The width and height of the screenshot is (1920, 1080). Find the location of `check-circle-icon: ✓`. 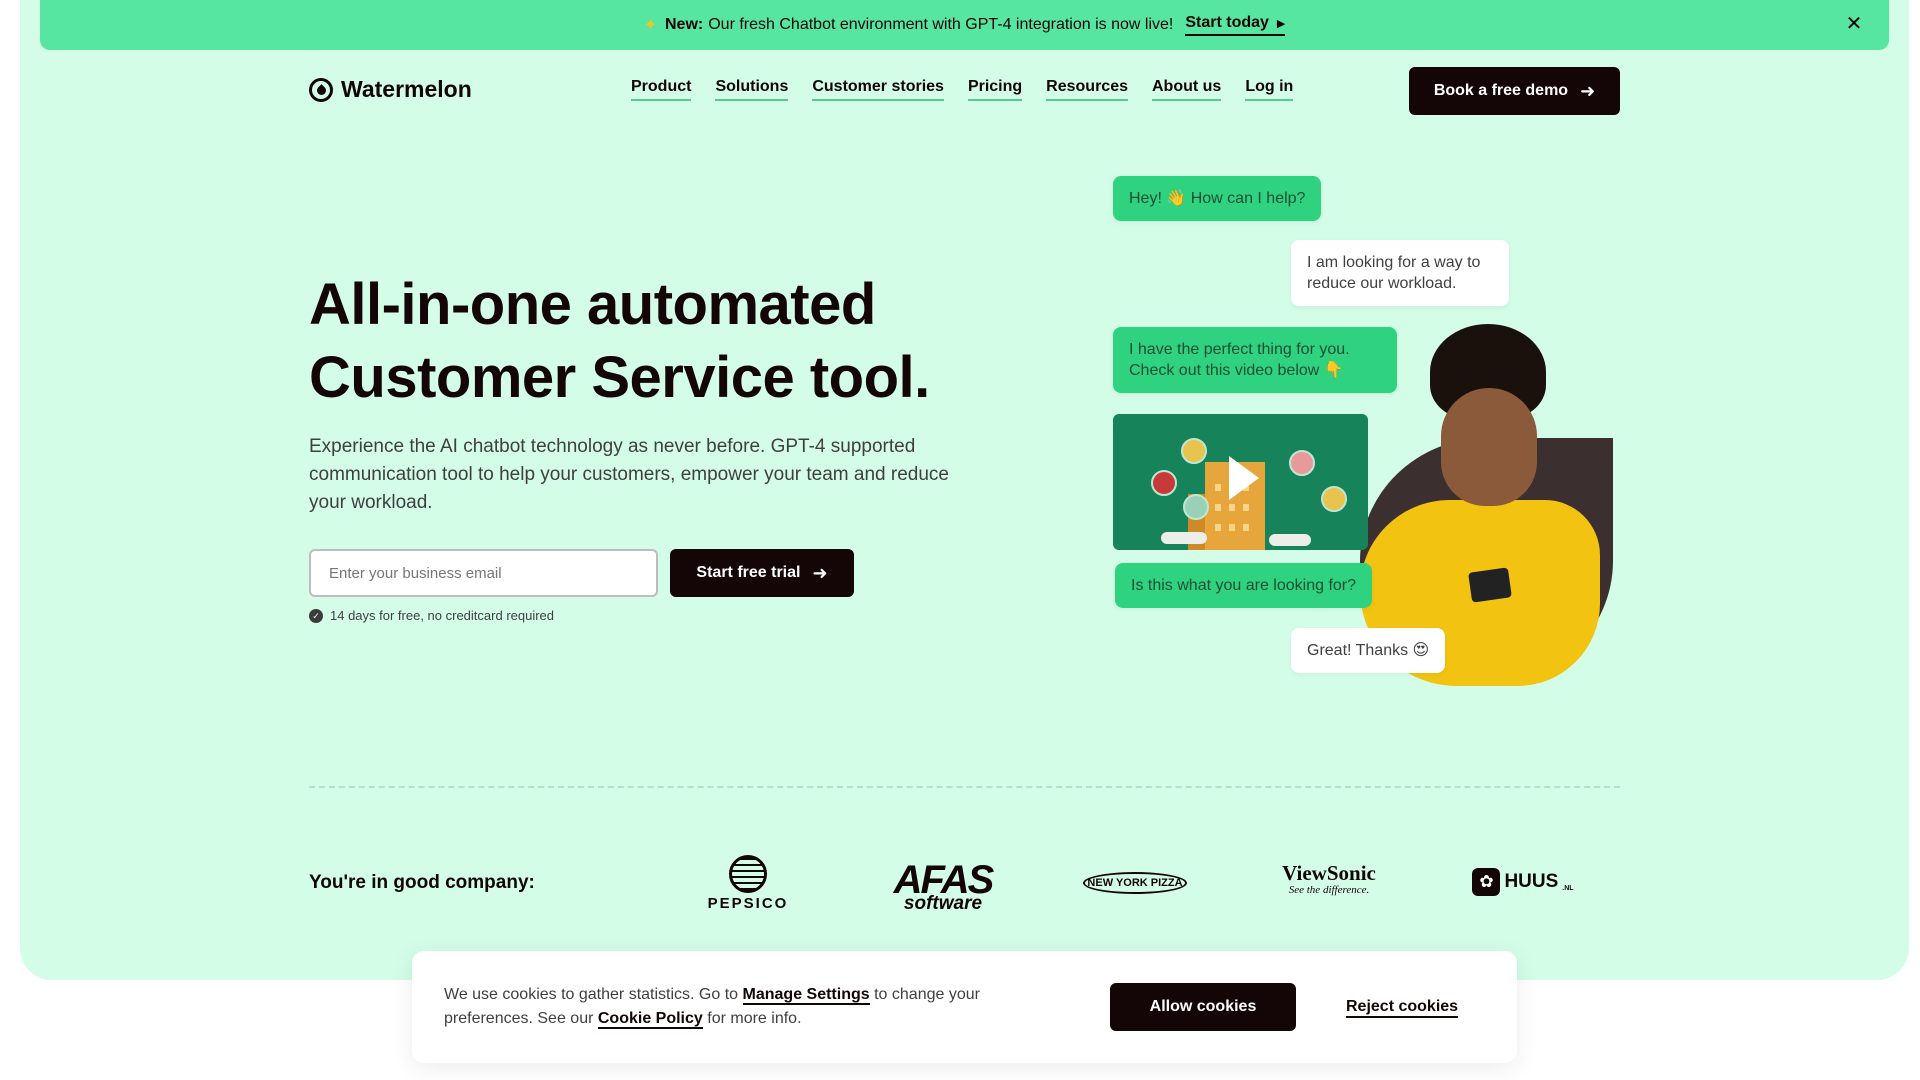

check-circle-icon: ✓ is located at coordinates (316, 615).